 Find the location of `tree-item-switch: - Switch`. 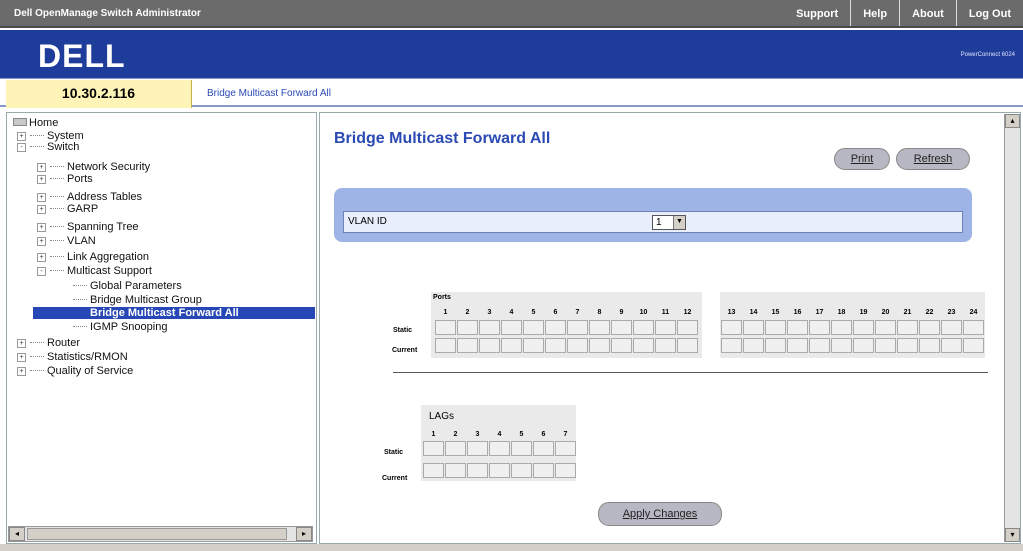

tree-item-switch: - Switch is located at coordinates (48, 147).